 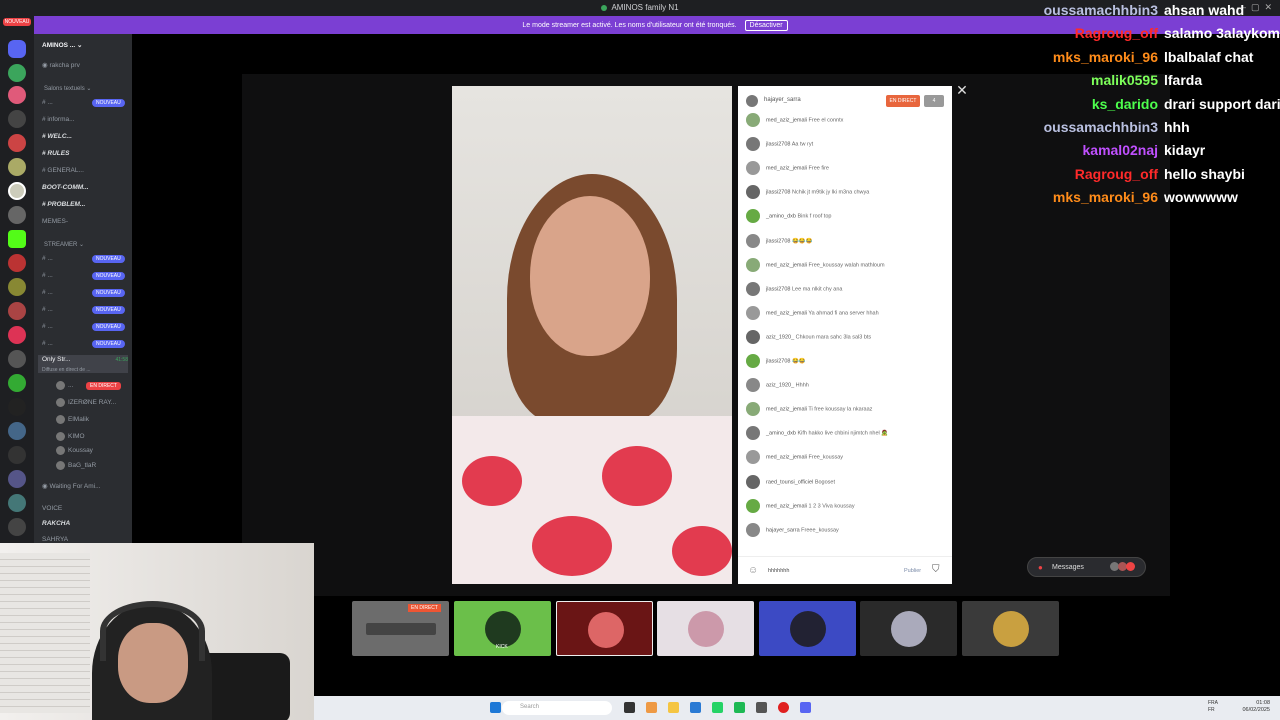 What do you see at coordinates (783, 707) in the screenshot?
I see `opera-icon` at bounding box center [783, 707].